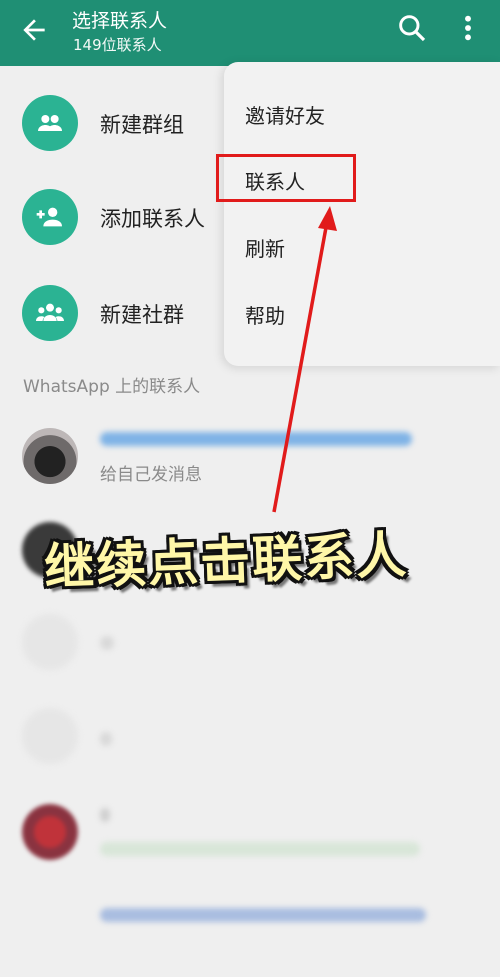  I want to click on add-contact-row: 添加联系人, so click(115, 229).